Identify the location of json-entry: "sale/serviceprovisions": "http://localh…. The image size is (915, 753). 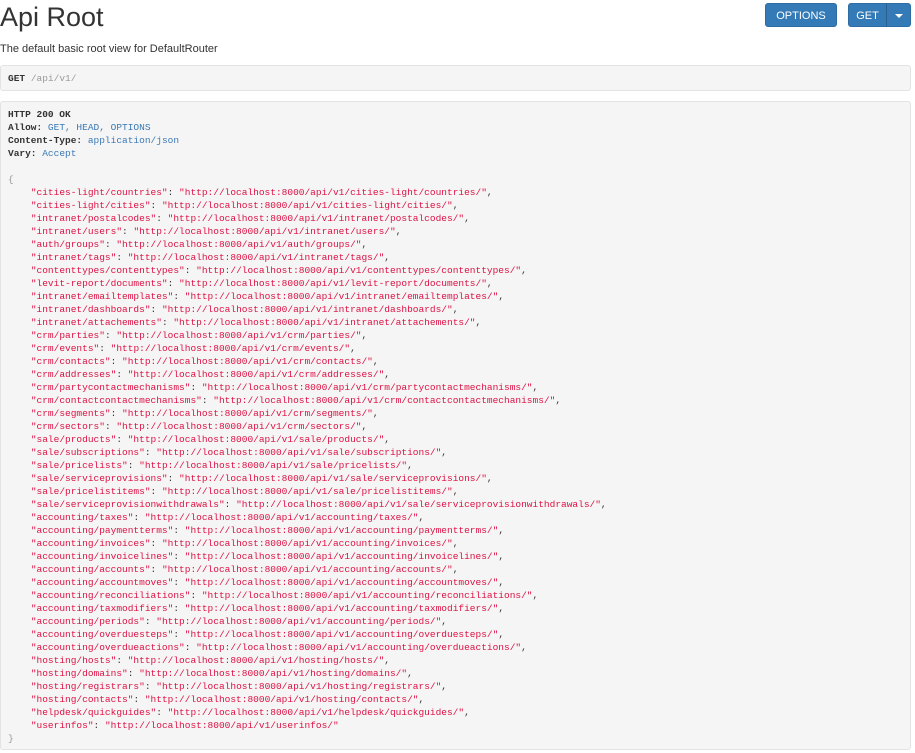
(261, 478).